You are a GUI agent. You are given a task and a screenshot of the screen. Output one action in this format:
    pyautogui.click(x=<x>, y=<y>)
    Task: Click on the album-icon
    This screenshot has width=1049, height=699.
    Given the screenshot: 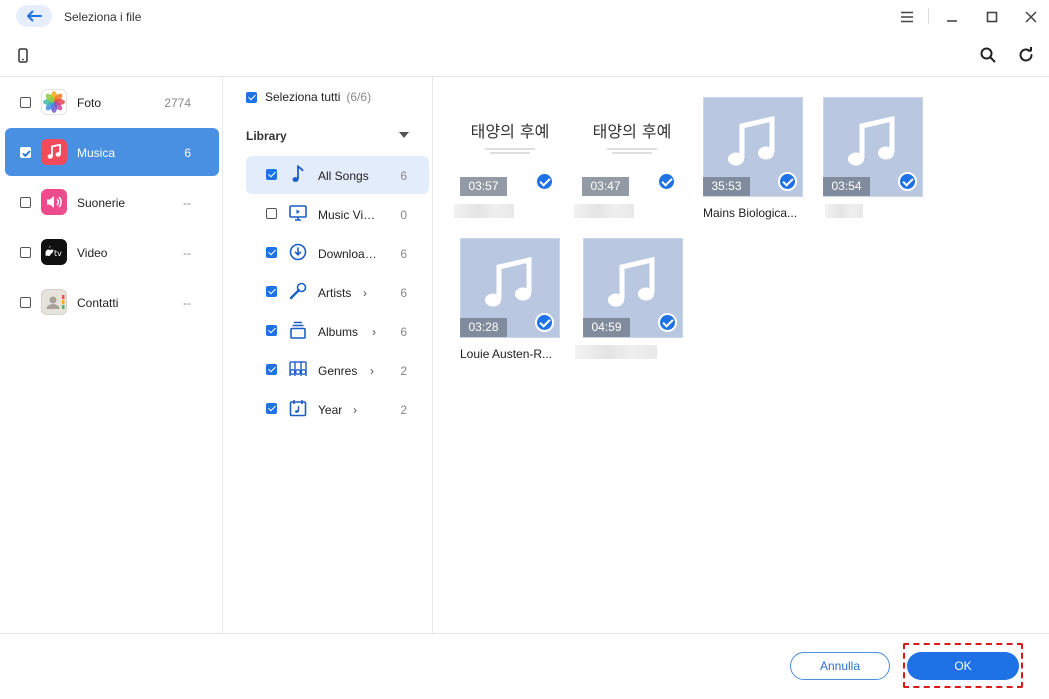 What is the action you would take?
    pyautogui.click(x=298, y=330)
    